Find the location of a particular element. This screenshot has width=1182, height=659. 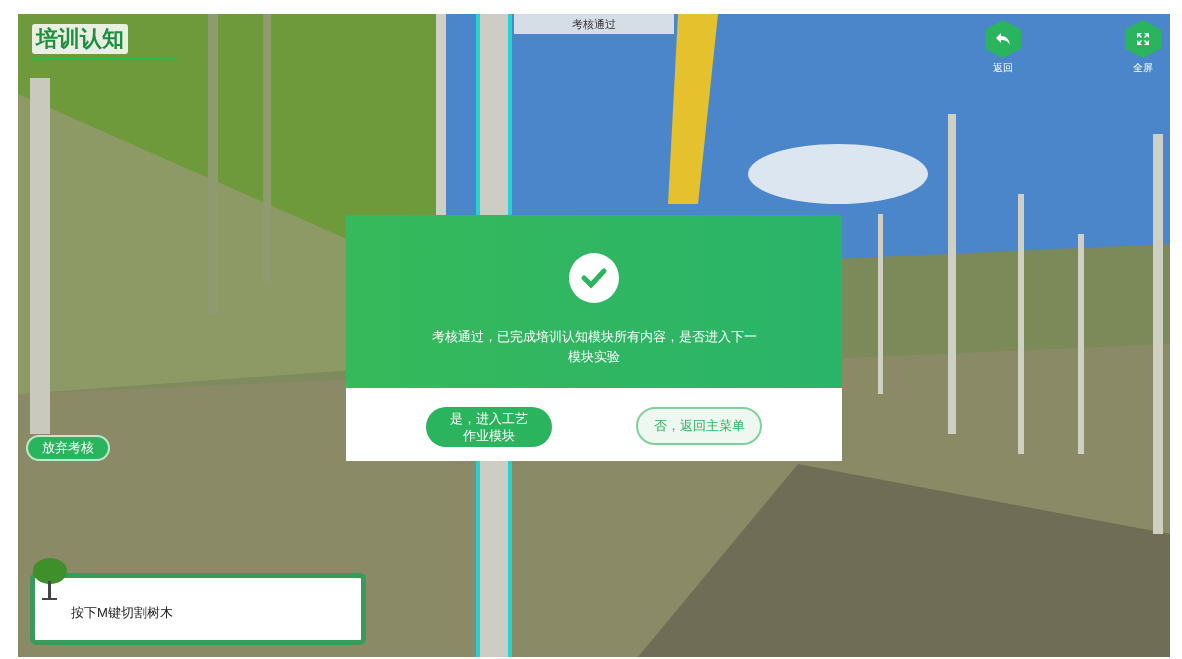

quit-exam-button: 放弃考核 is located at coordinates (68, 448).